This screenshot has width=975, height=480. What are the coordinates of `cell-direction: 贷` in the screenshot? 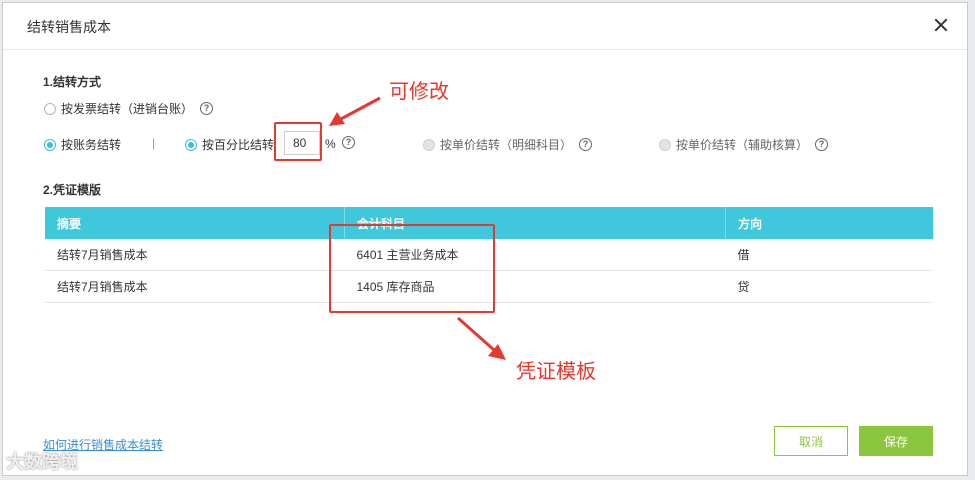 It's located at (829, 286).